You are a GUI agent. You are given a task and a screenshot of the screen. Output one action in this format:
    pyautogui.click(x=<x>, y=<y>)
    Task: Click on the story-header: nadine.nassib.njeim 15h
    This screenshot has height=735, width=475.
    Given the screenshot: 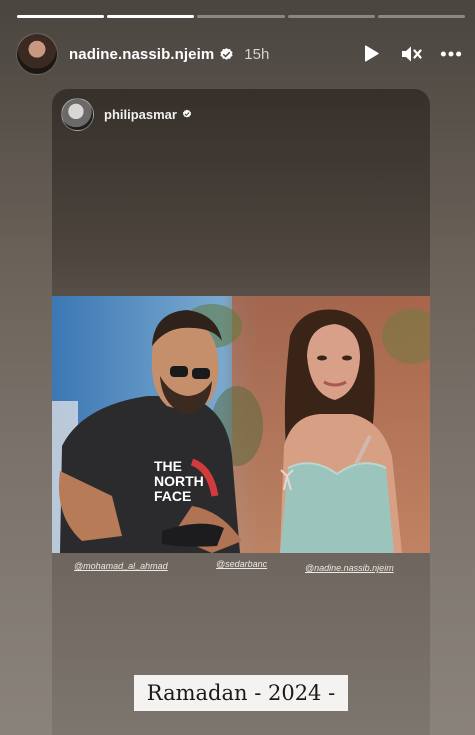 What is the action you would take?
    pyautogui.click(x=239, y=54)
    